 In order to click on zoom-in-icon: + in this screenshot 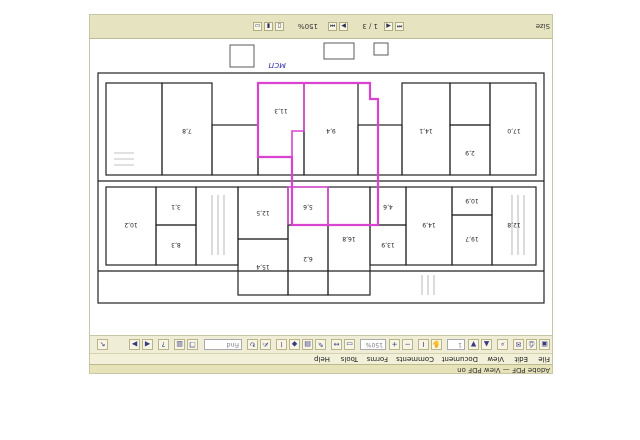, I will do `click(394, 344)`.